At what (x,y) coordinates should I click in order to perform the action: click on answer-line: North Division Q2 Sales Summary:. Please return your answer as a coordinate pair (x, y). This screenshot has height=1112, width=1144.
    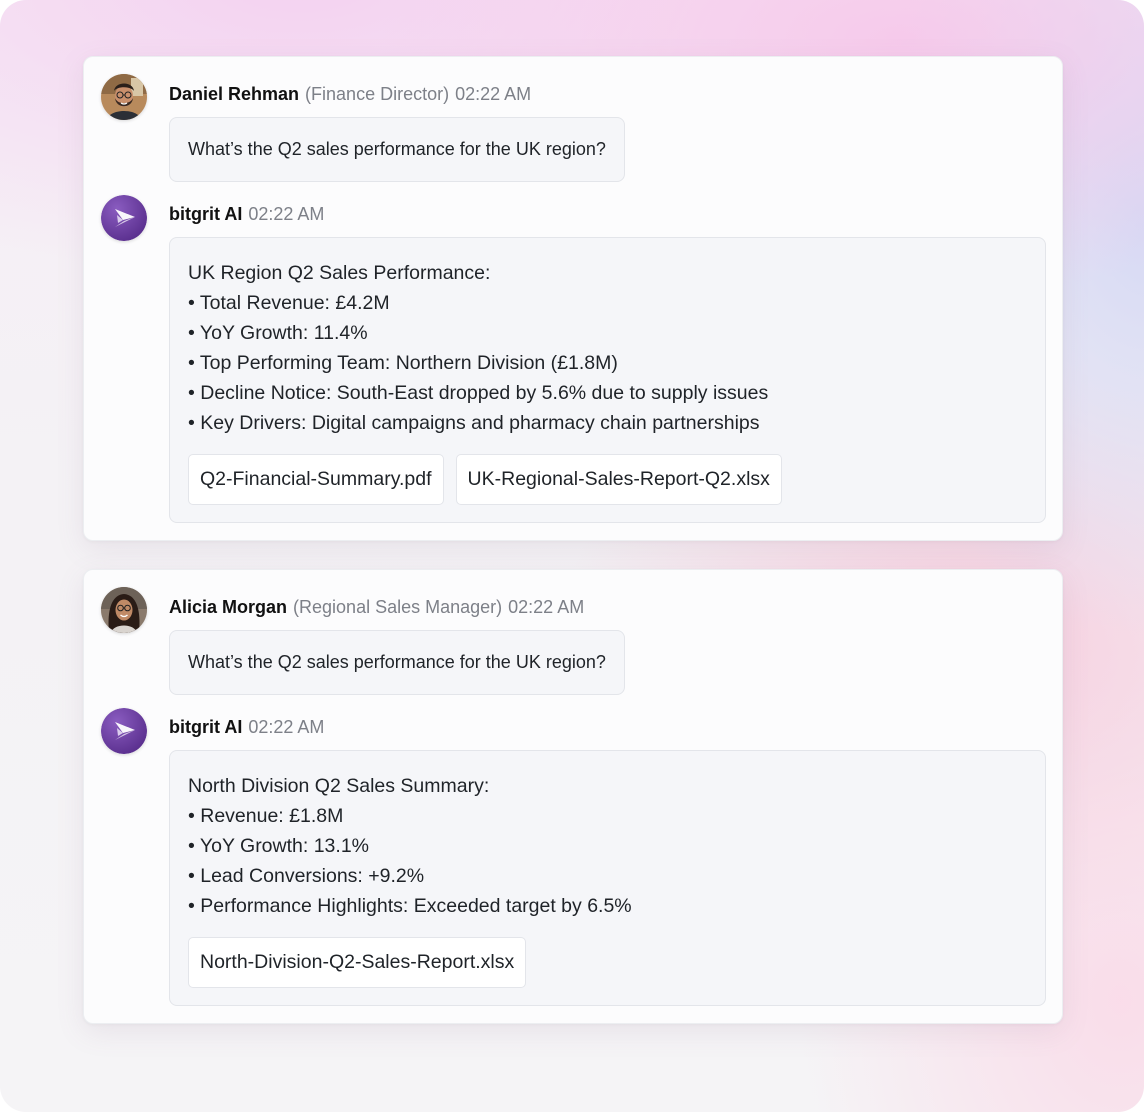
    Looking at the image, I should click on (339, 786).